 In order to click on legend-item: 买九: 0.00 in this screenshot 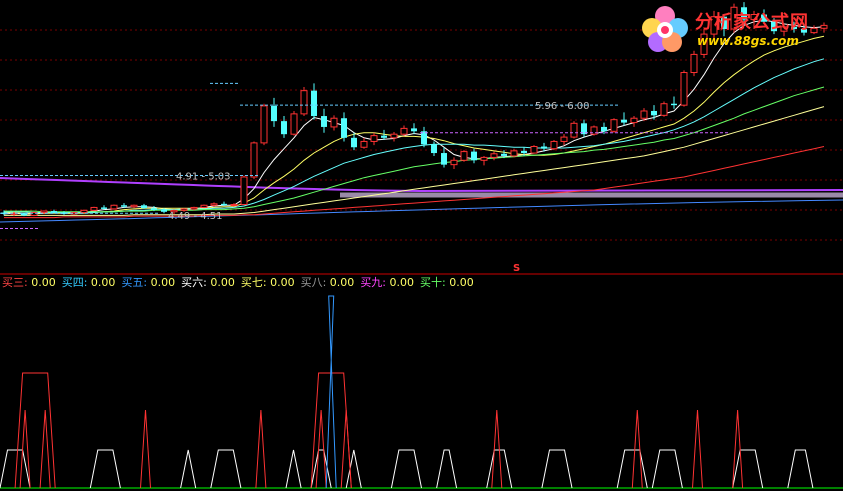, I will do `click(387, 282)`.